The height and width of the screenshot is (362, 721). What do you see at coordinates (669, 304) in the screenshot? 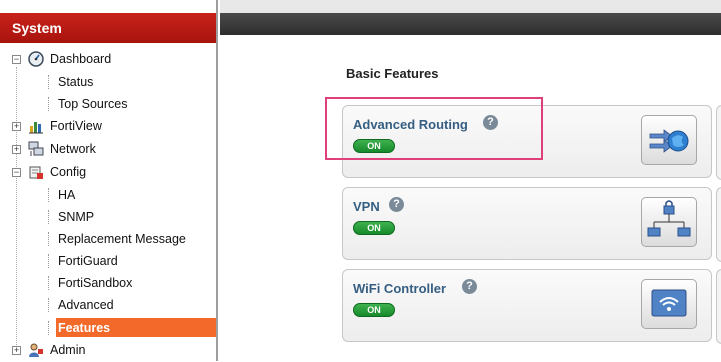
I see `wifi-icon` at bounding box center [669, 304].